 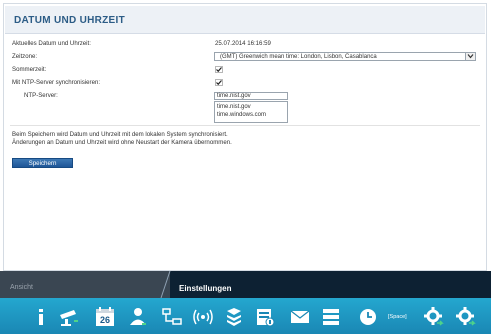 I want to click on ntp-server-label: NTP-Server:, so click(x=41, y=95).